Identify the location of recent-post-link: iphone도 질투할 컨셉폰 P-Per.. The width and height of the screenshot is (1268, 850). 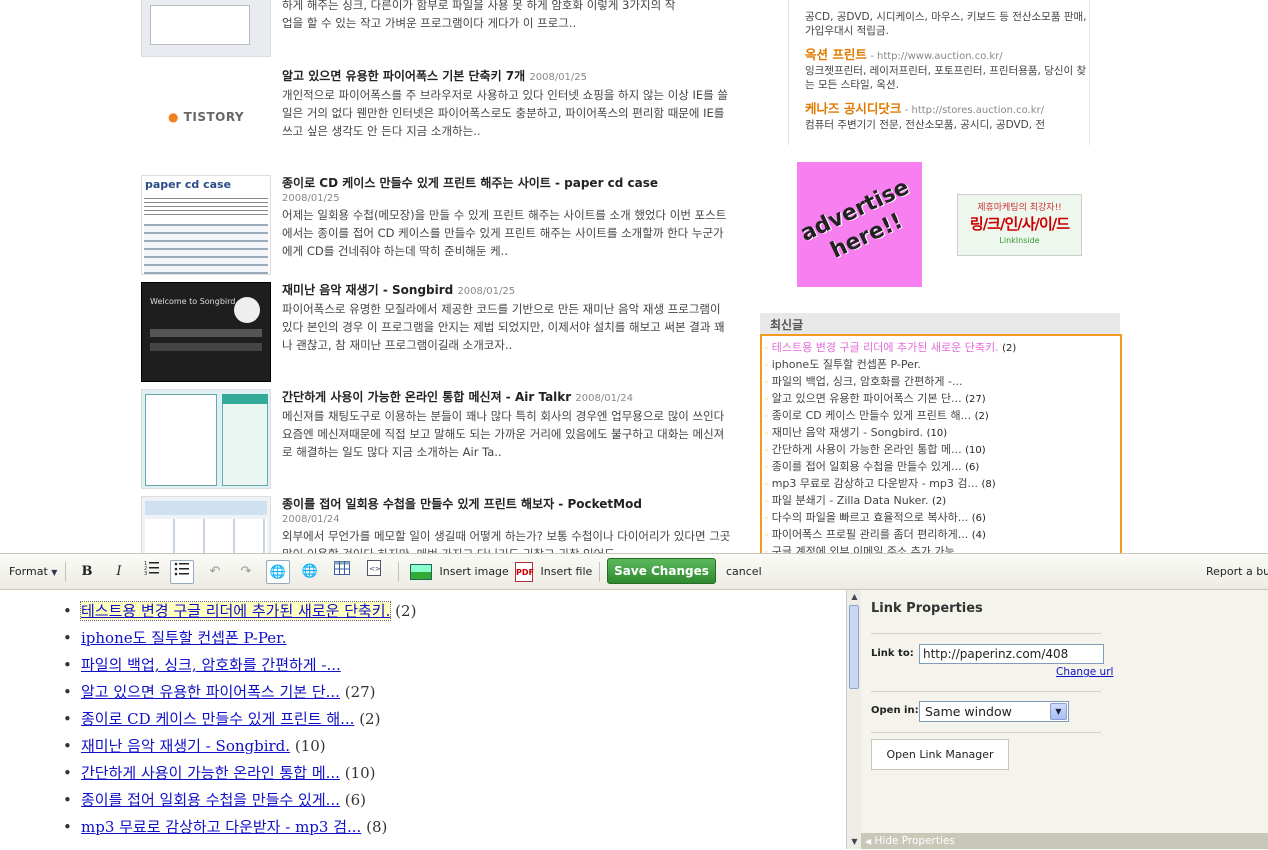
(846, 364).